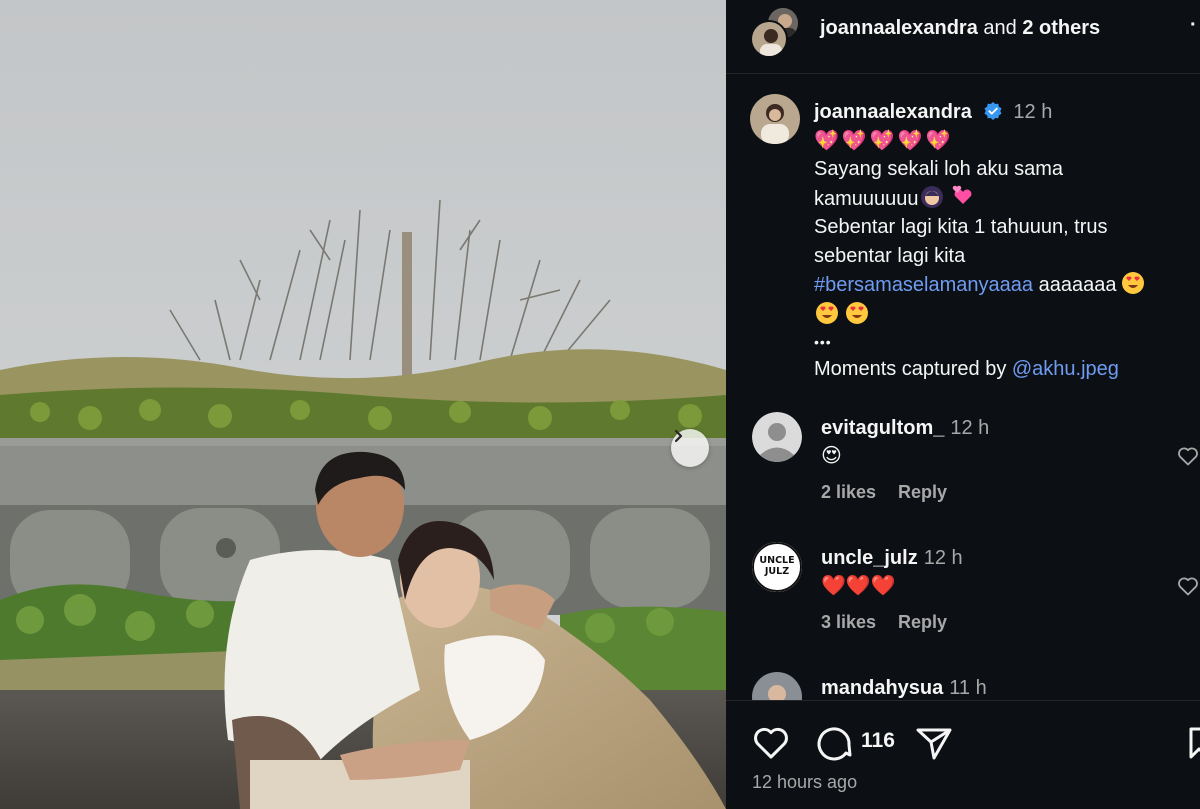  Describe the element at coordinates (878, 740) in the screenshot. I see `comment-count: 116` at that location.